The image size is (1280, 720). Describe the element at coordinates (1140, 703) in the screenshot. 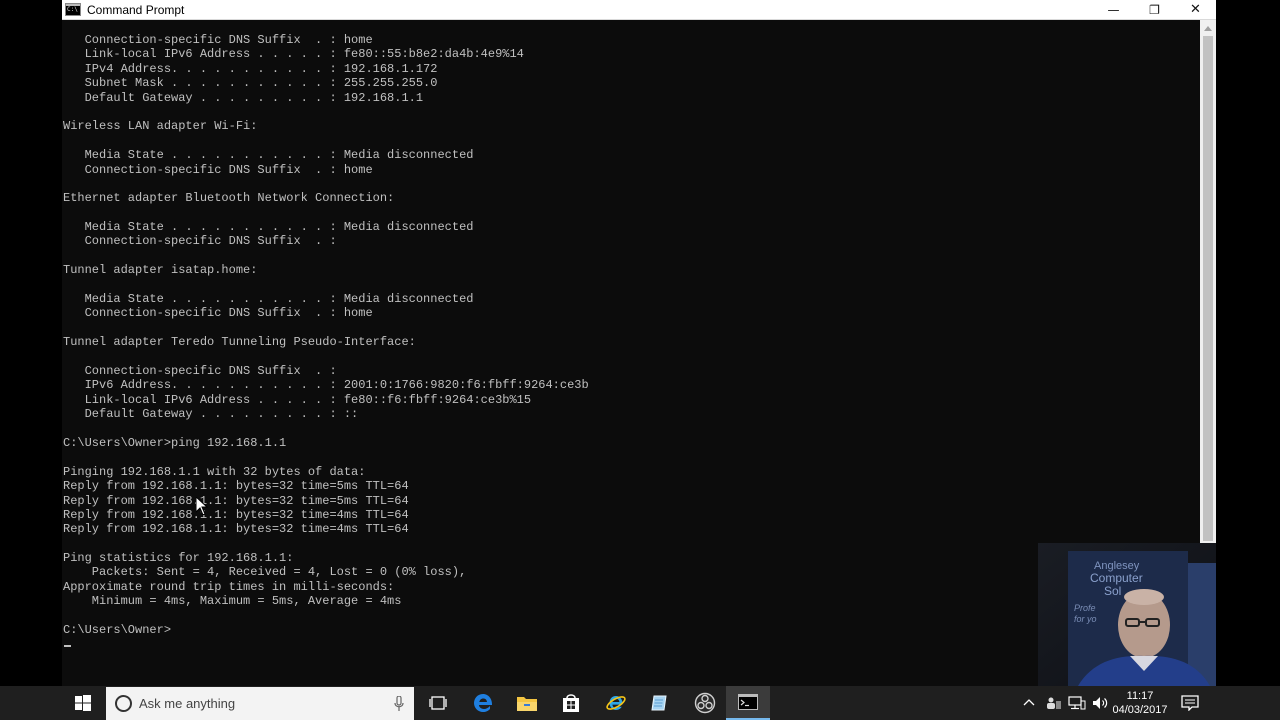

I see `clock: 11:17 04/03/2017` at that location.